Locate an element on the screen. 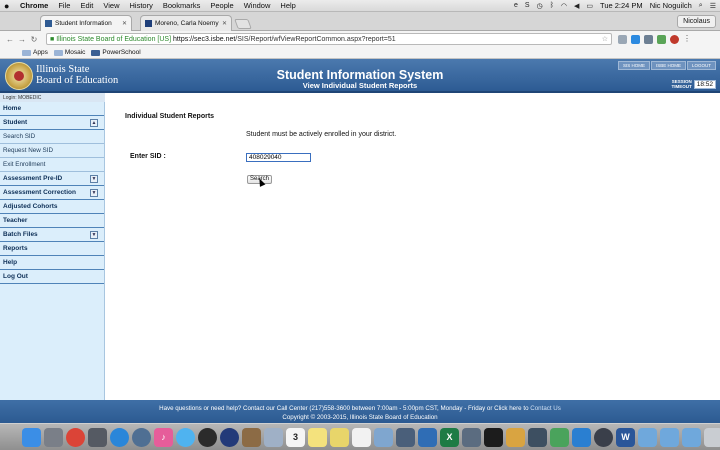  sidebar-item-teacher: Teacher is located at coordinates (52, 221).